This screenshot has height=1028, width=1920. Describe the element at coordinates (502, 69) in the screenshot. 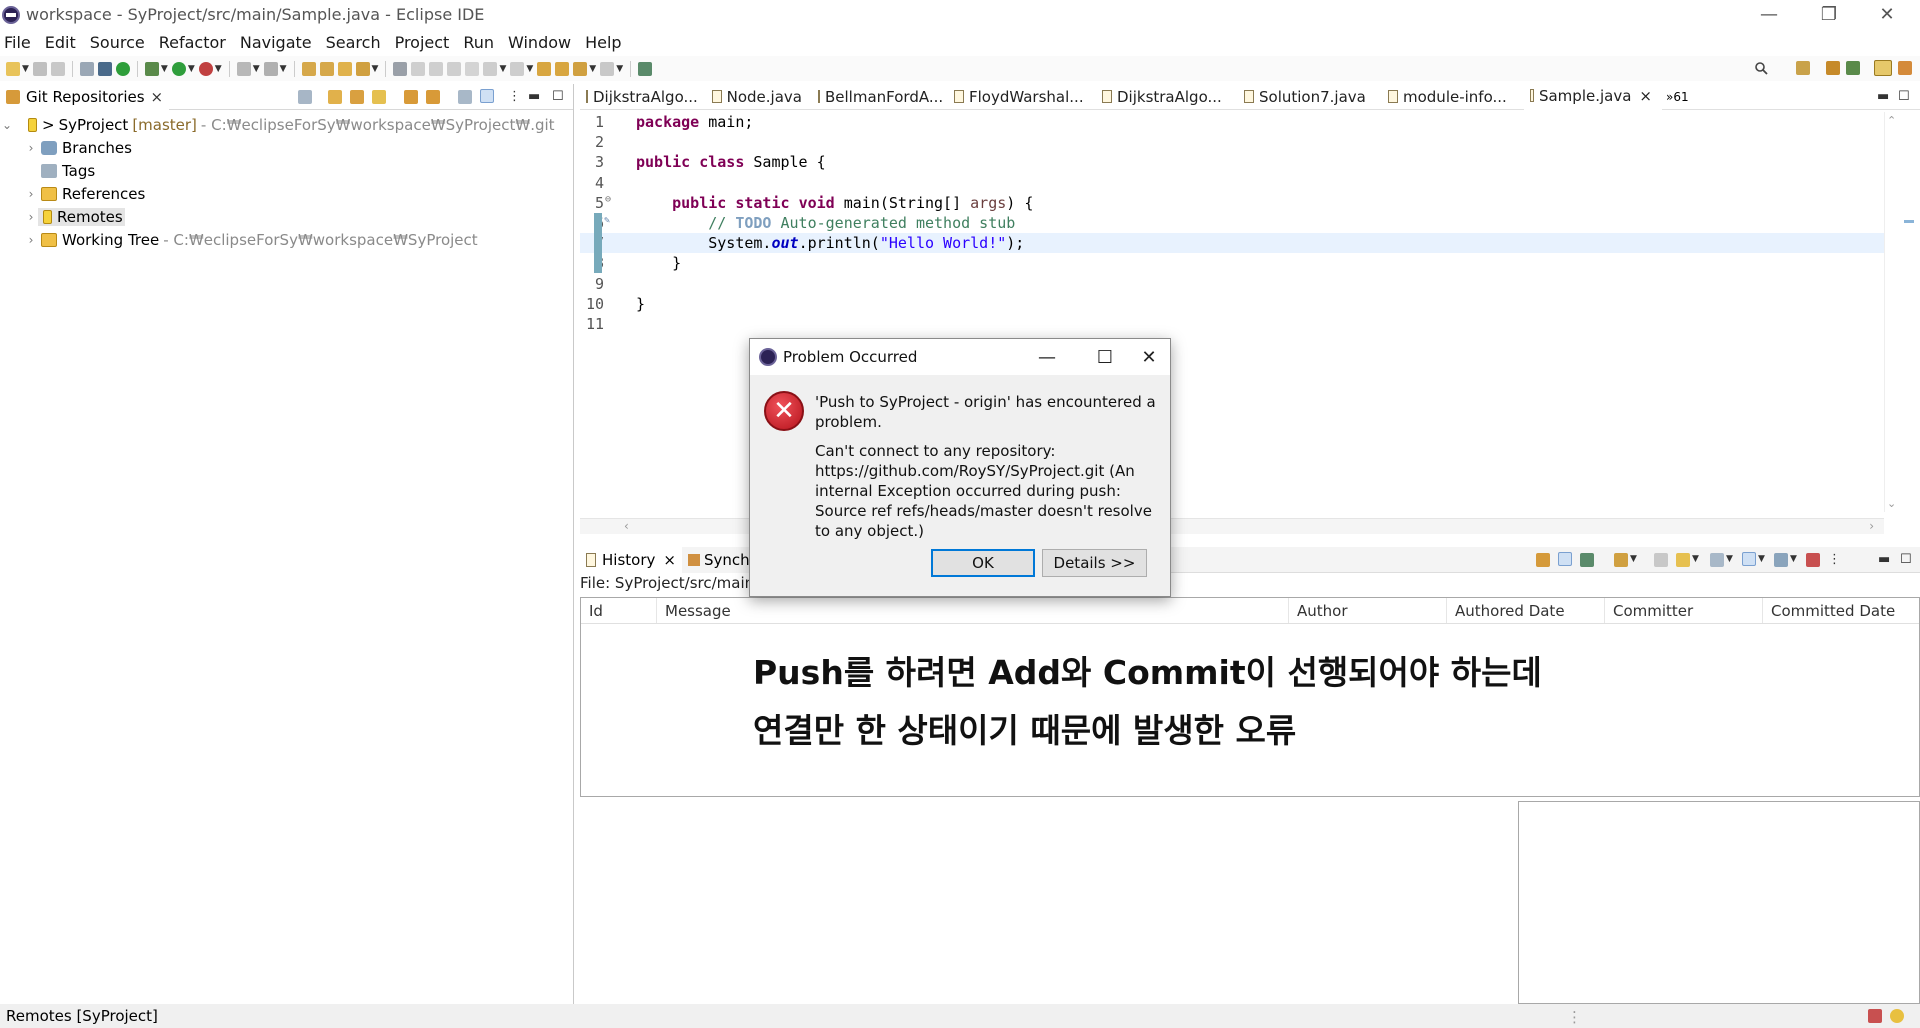

I see `next-annotation-dropdown-icon: ▼` at that location.